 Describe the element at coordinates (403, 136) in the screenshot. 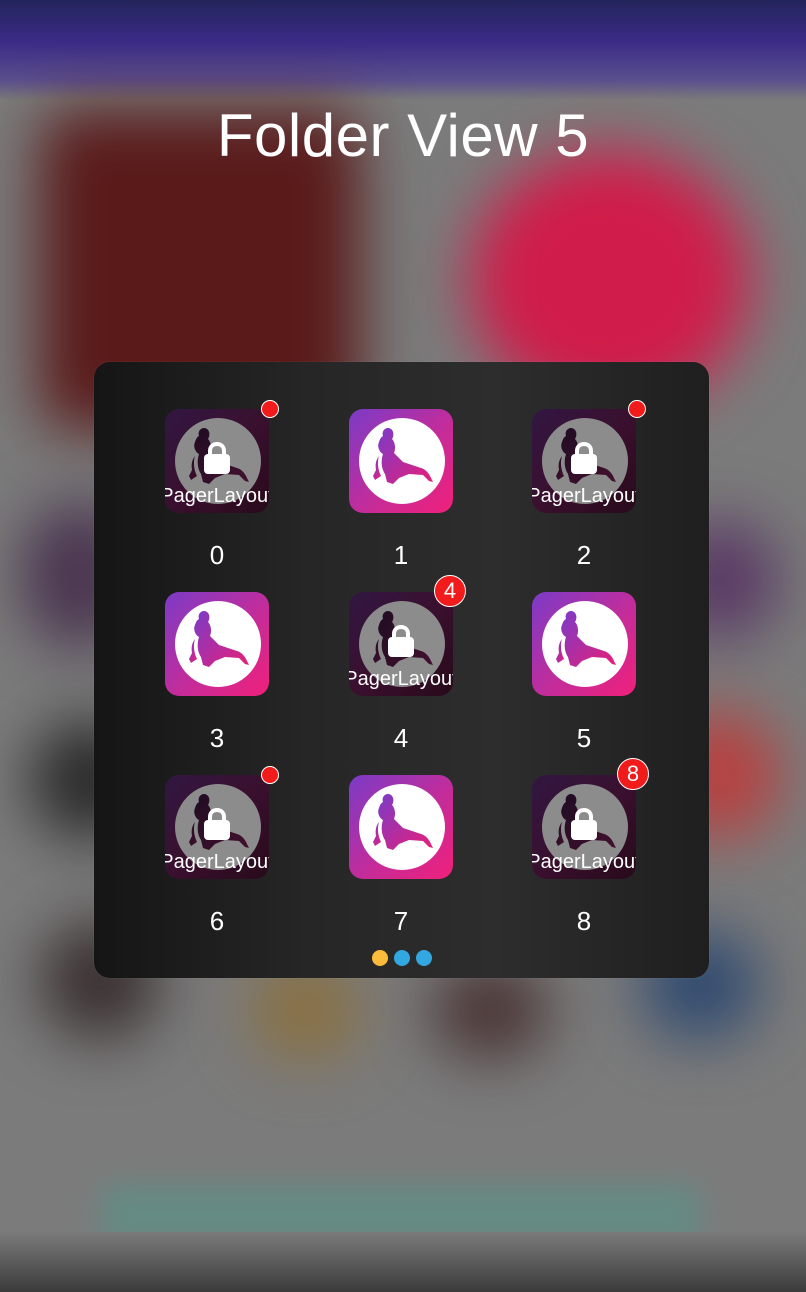

I see `folder-title: Folder View 5` at that location.